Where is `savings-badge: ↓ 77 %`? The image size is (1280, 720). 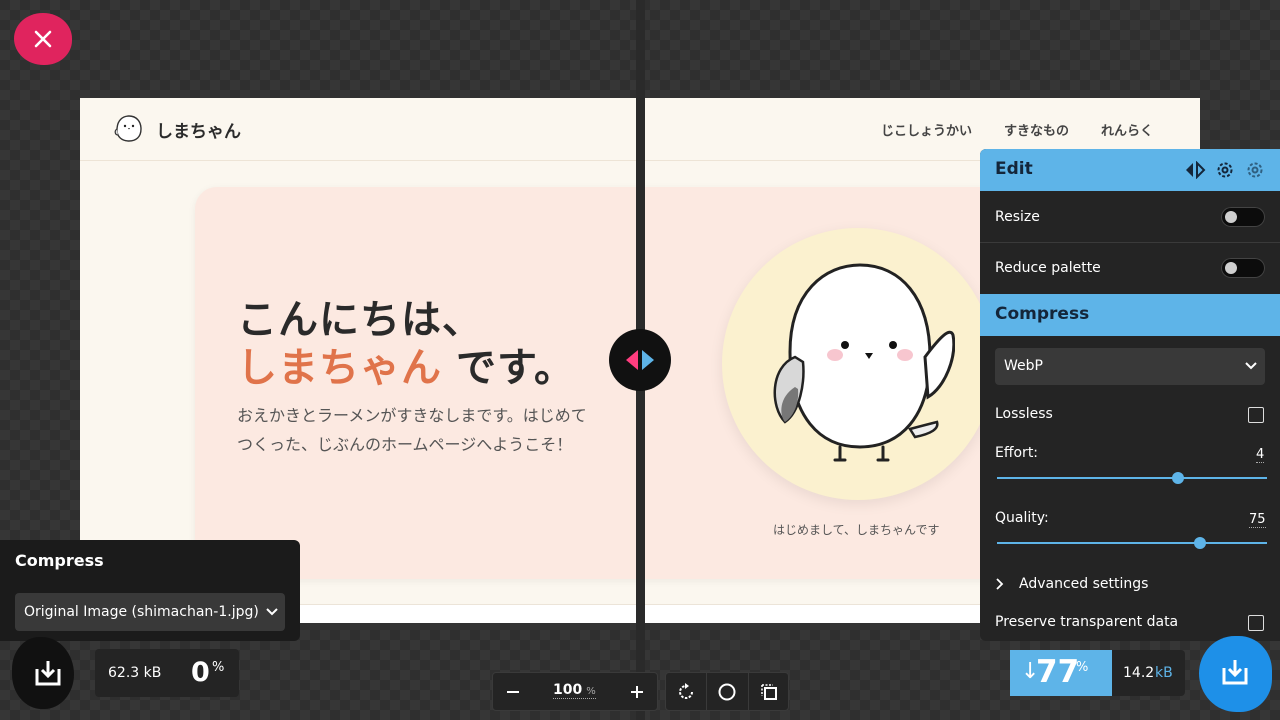
savings-badge: ↓ 77 % is located at coordinates (1061, 673).